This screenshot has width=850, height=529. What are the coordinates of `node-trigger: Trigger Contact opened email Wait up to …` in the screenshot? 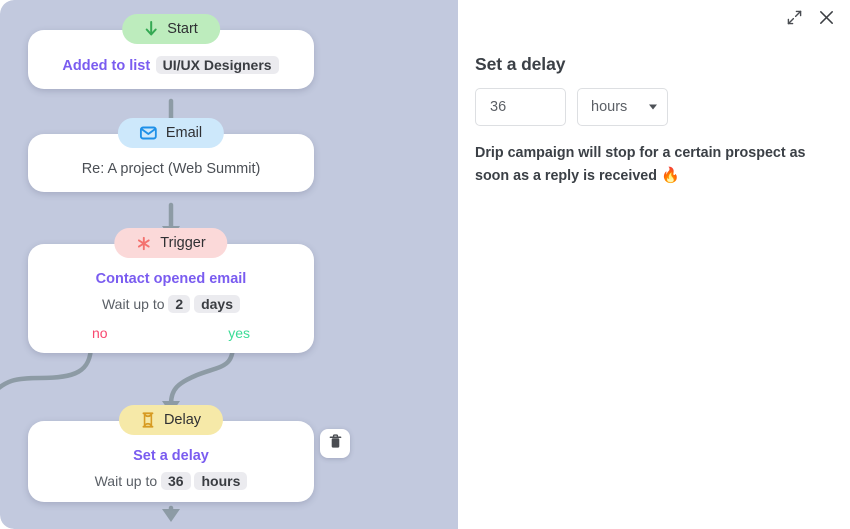 It's located at (171, 290).